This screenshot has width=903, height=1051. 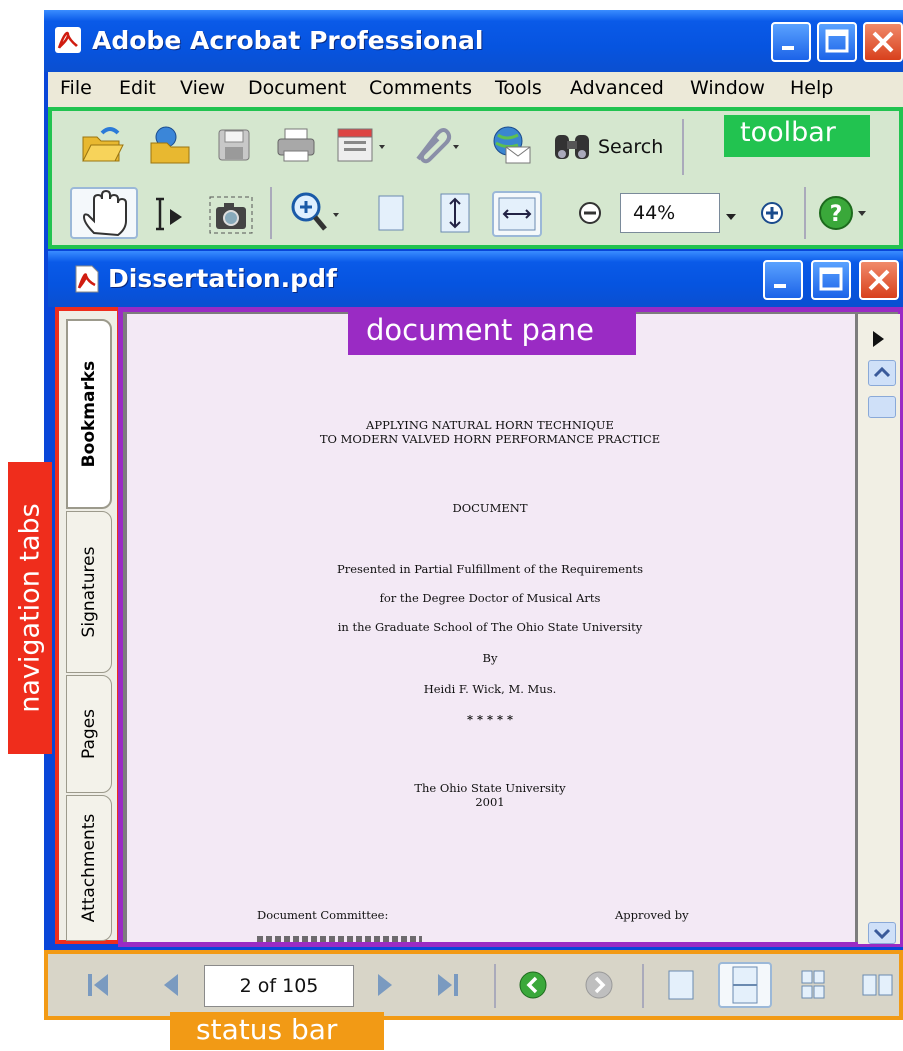 I want to click on print-icon, so click(x=296, y=147).